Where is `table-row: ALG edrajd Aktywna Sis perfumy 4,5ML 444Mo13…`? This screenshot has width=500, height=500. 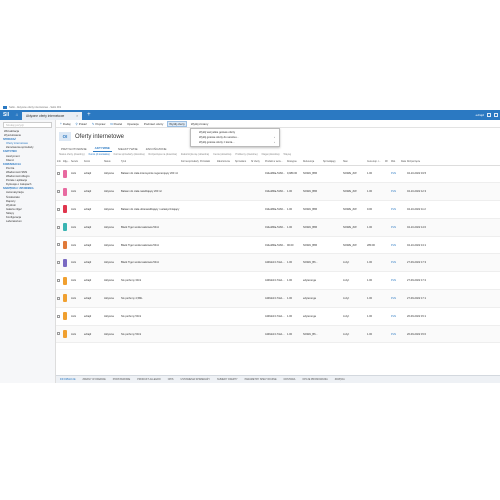 table-row: ALG edrajd Aktywna Sis perfumy 4,5ML 444Mo13… is located at coordinates (278, 298).